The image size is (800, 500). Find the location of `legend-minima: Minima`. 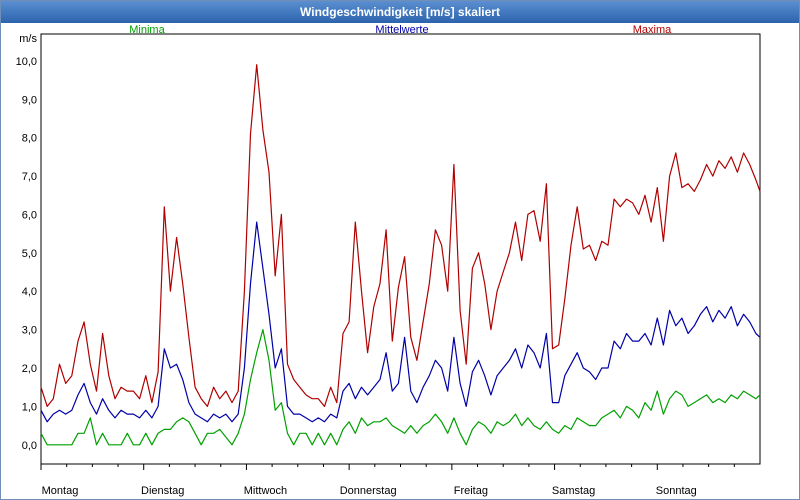

legend-minima: Minima is located at coordinates (147, 30).